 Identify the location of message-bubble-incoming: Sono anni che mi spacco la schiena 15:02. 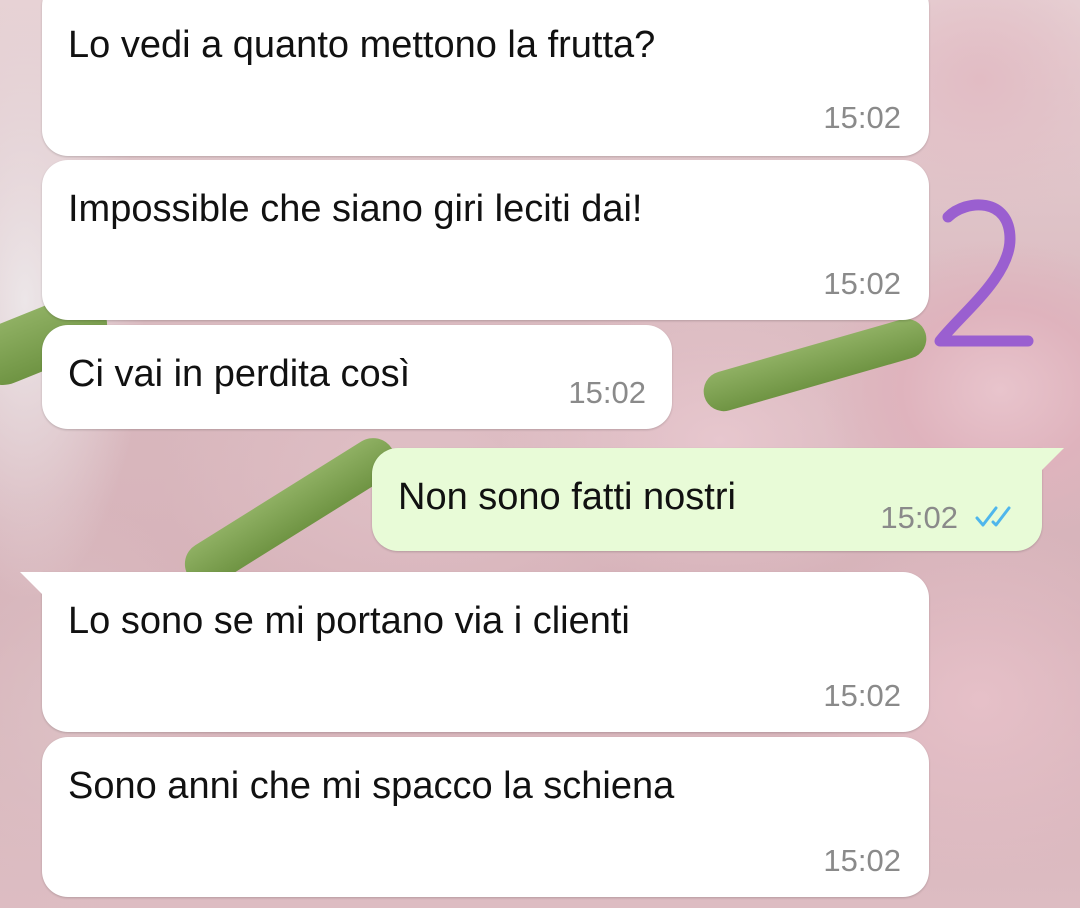
(485, 817).